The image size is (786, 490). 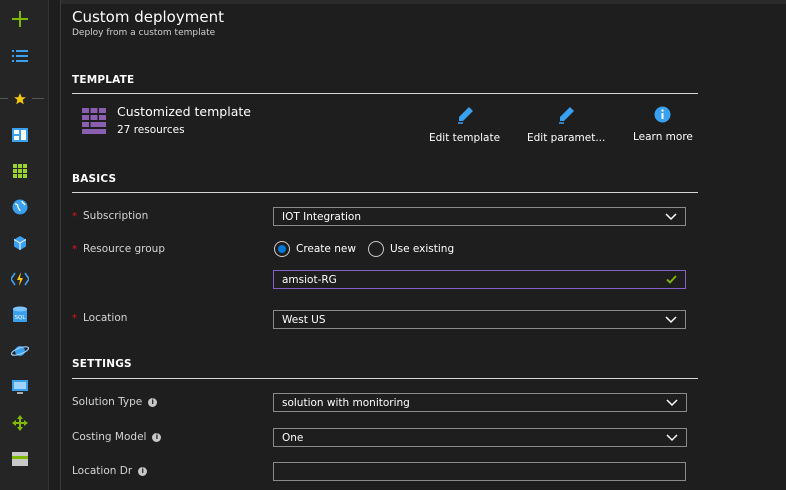 What do you see at coordinates (385, 192) in the screenshot?
I see `section-divider-basics` at bounding box center [385, 192].